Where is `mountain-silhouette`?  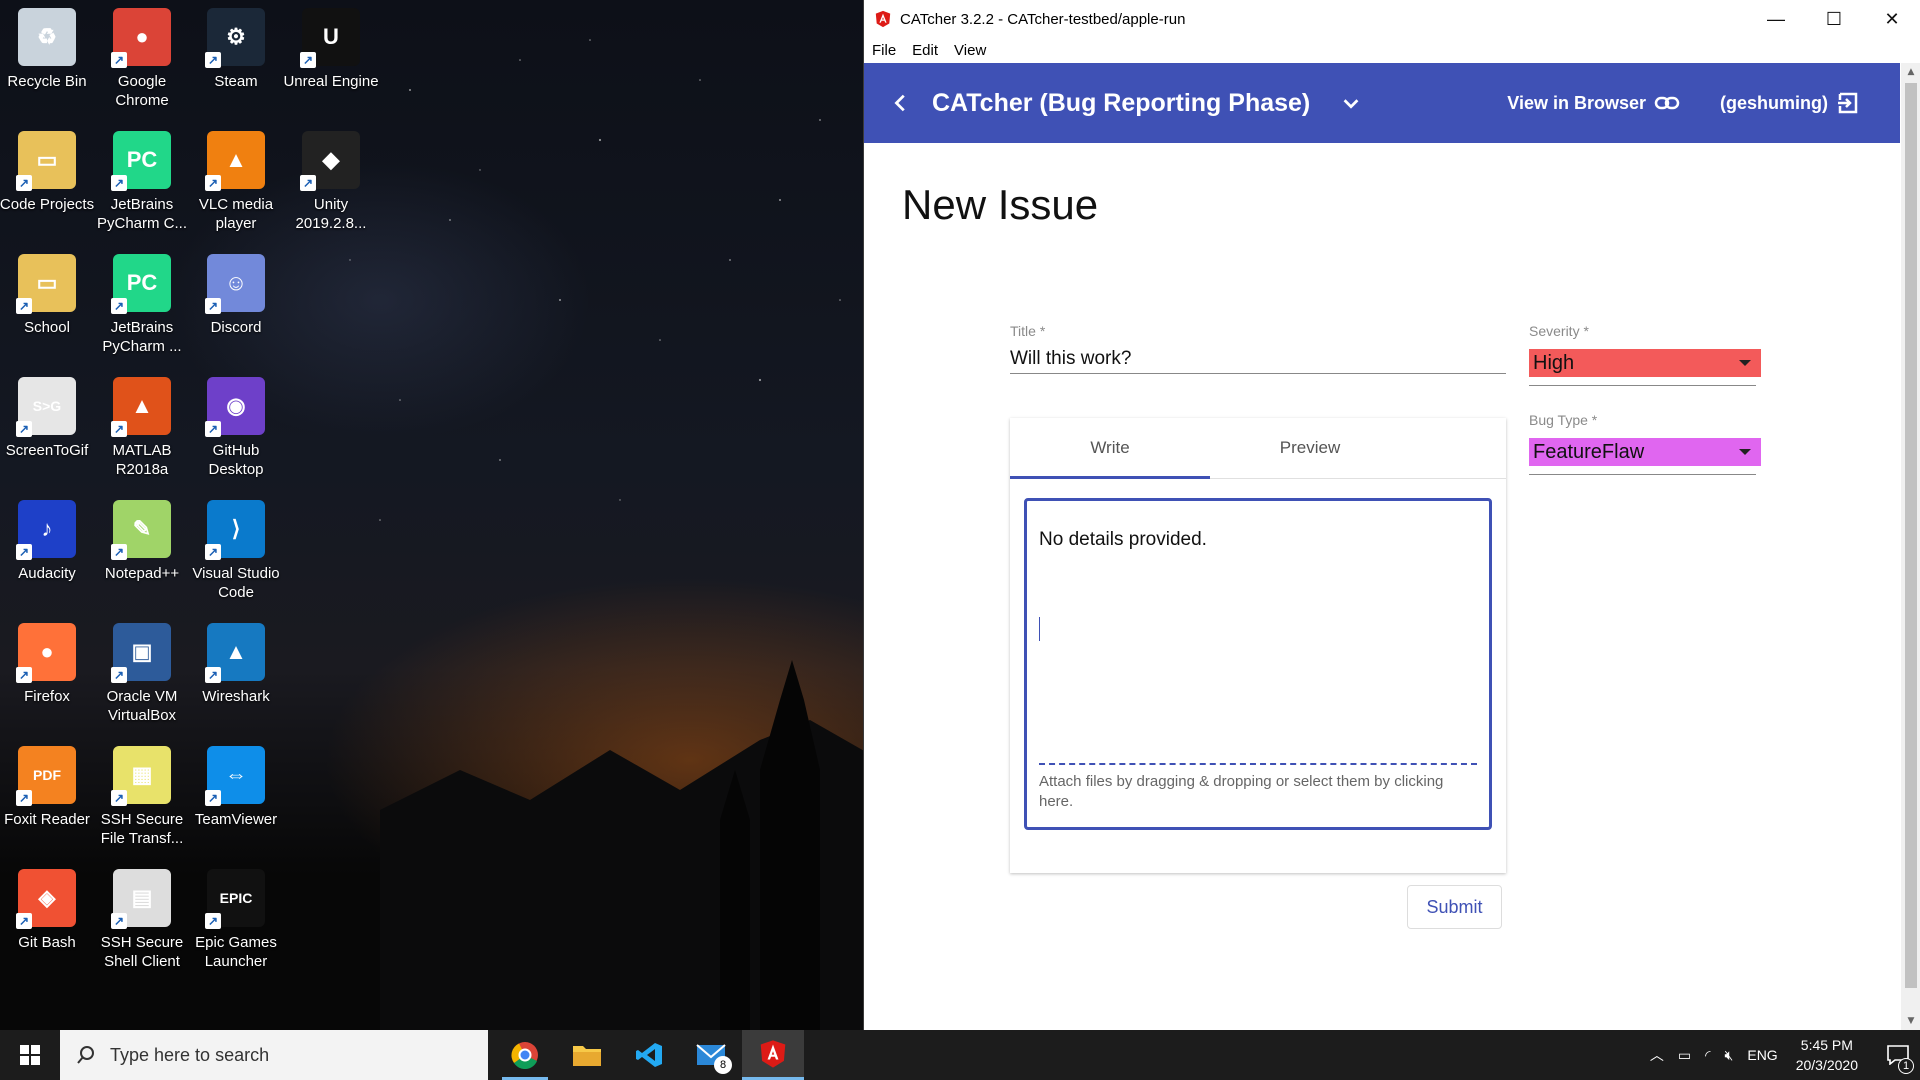 mountain-silhouette is located at coordinates (630, 845).